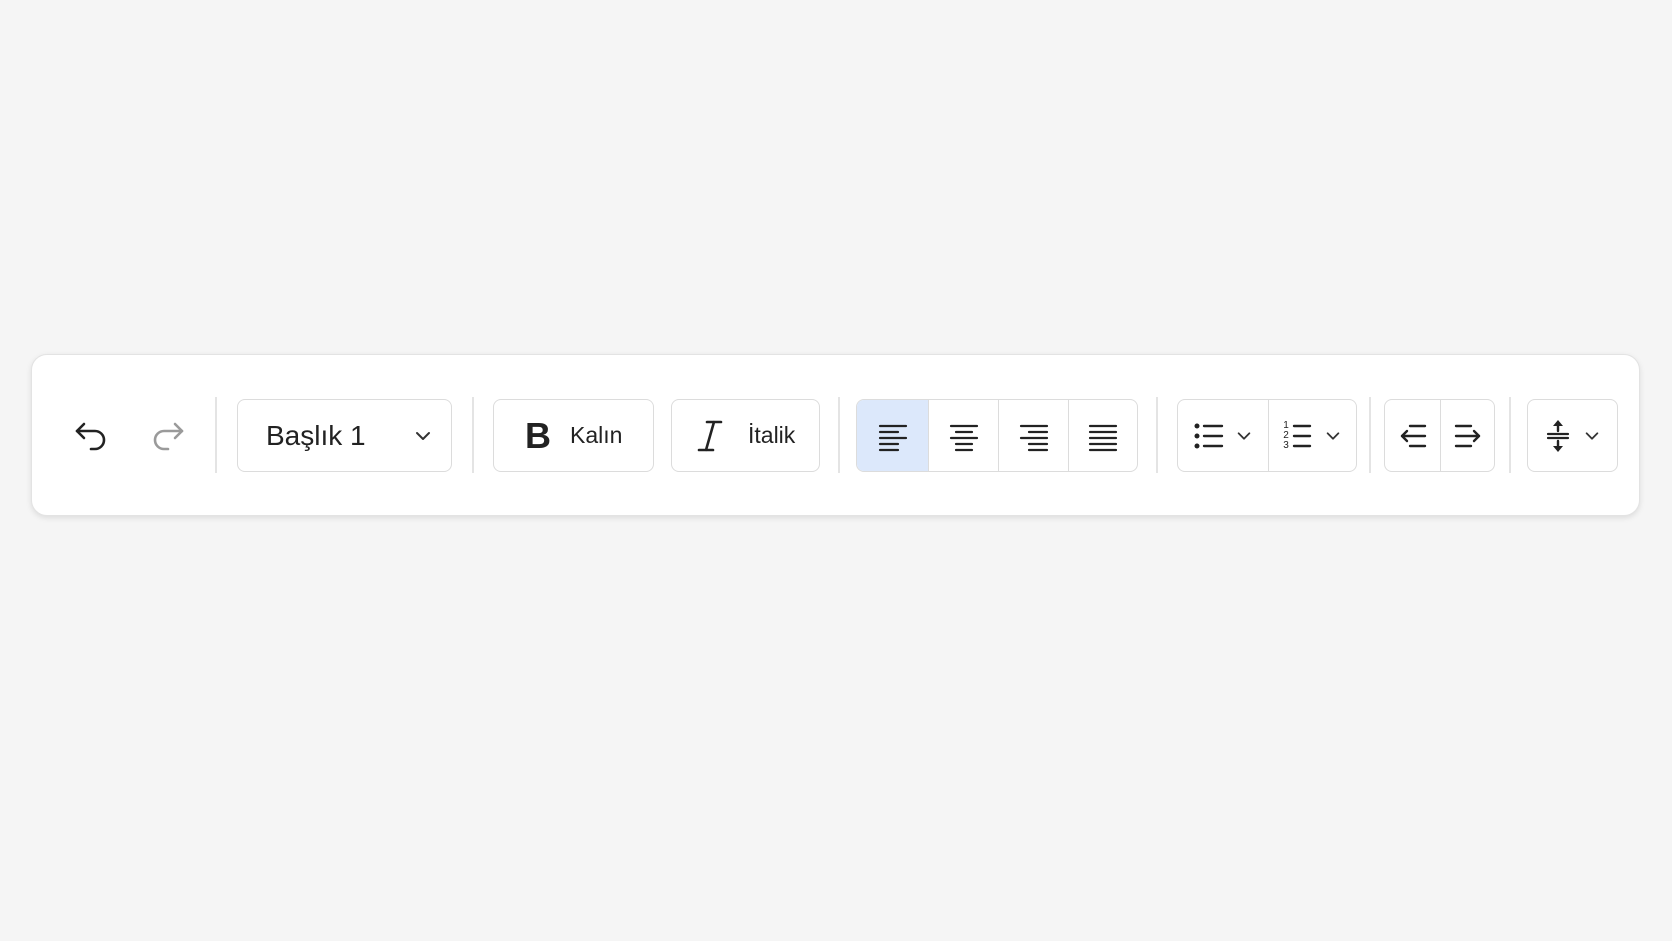 The height and width of the screenshot is (941, 1672). I want to click on bulleted-list-button, so click(1223, 435).